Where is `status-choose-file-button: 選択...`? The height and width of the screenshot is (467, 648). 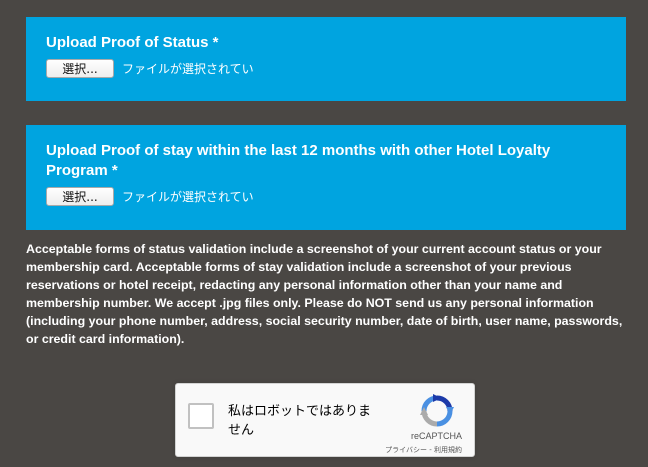 status-choose-file-button: 選択... is located at coordinates (80, 68).